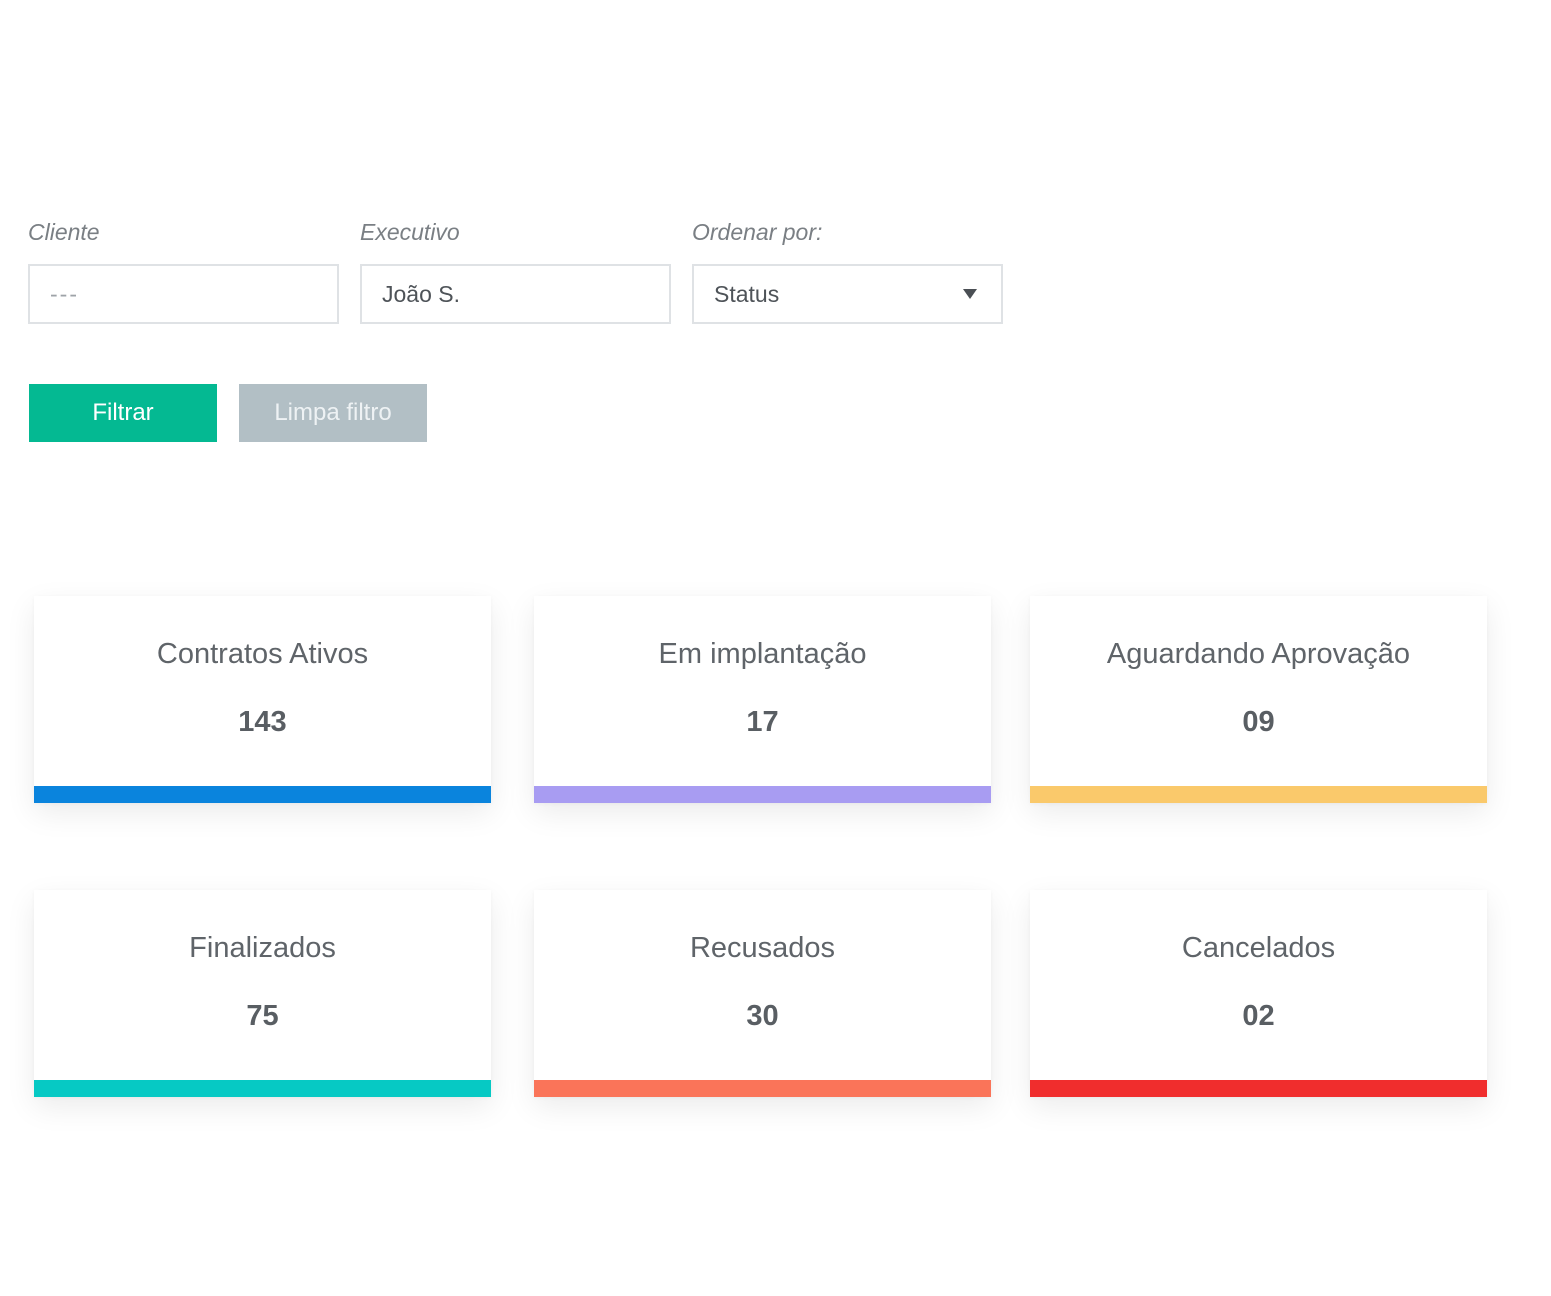  Describe the element at coordinates (762, 722) in the screenshot. I see `stat-card-value: 17` at that location.